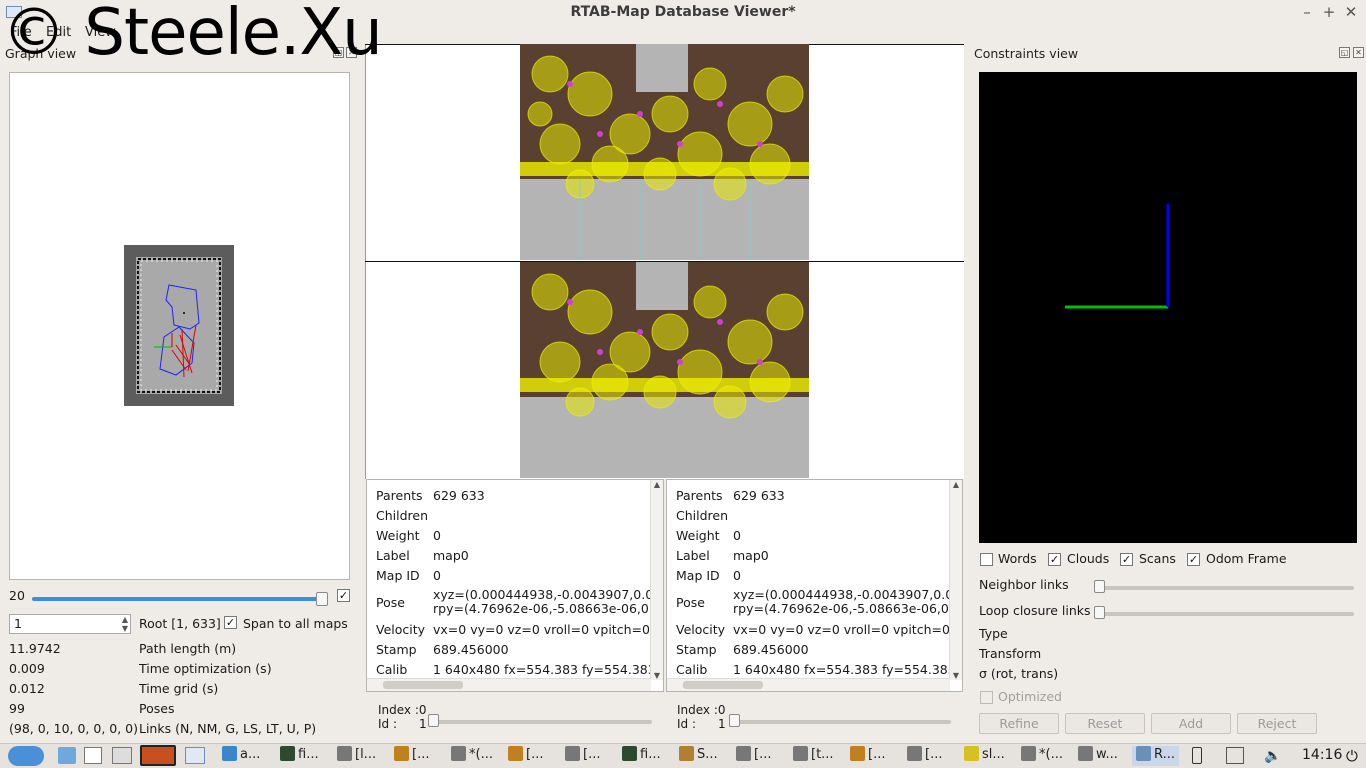 The width and height of the screenshot is (1366, 768). What do you see at coordinates (93, 755) in the screenshot?
I see `file-manager-icon` at bounding box center [93, 755].